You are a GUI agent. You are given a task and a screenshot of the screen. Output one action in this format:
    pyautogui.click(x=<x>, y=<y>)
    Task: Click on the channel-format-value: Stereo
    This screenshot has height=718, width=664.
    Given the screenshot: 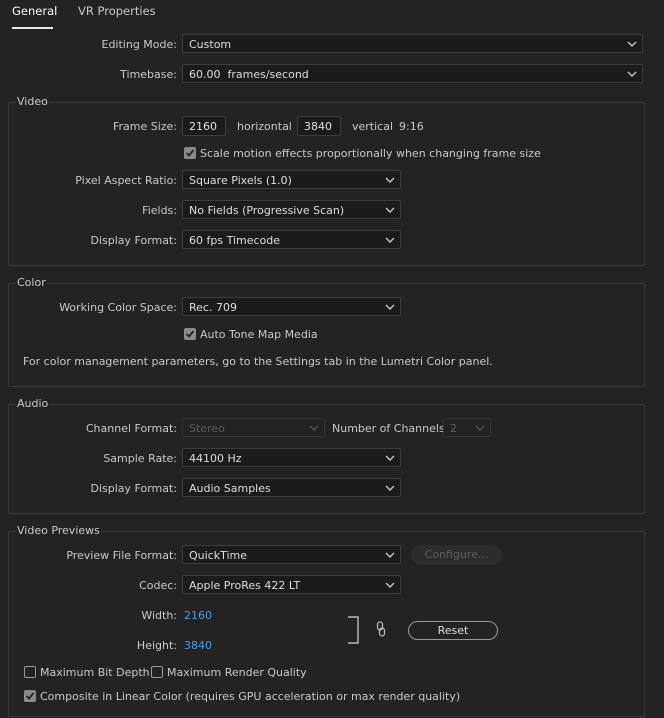 What is the action you would take?
    pyautogui.click(x=207, y=428)
    